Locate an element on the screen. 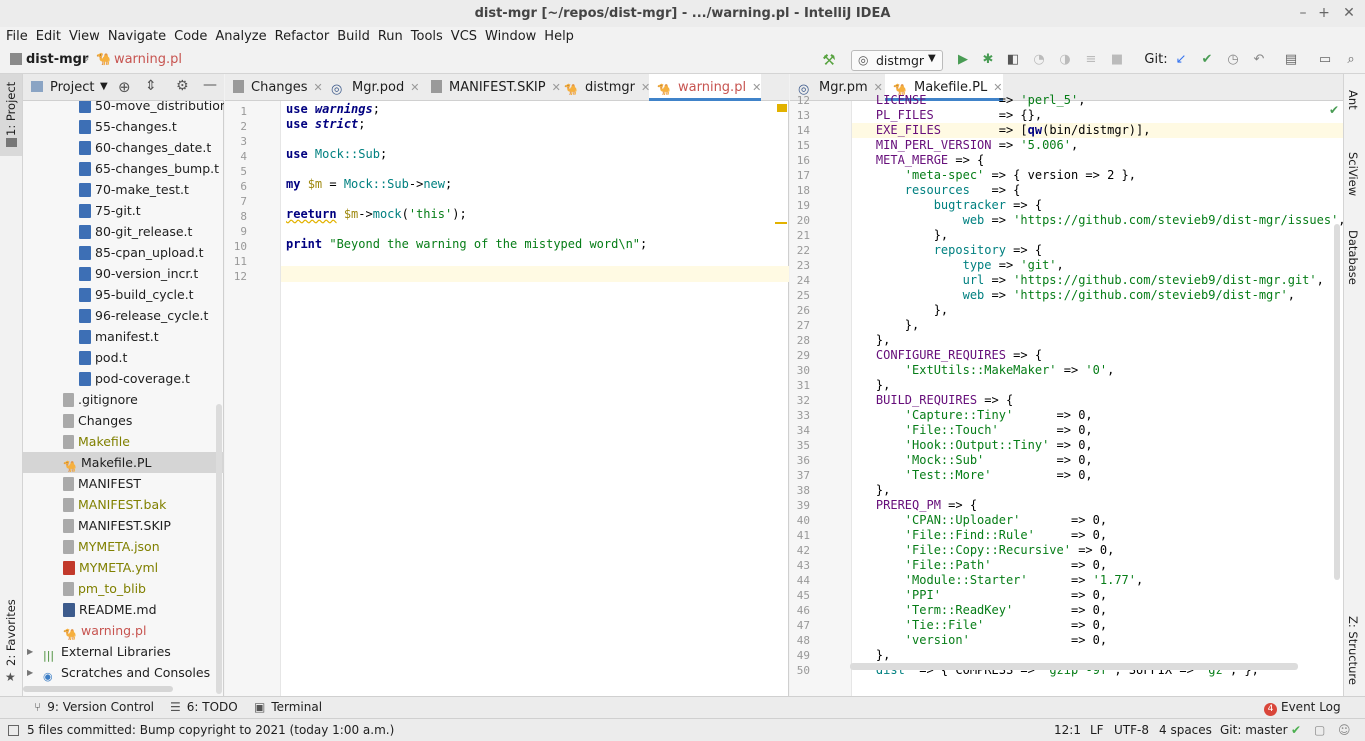 The height and width of the screenshot is (741, 1365). breadcrumb-file: 🐪 warning.pl is located at coordinates (139, 59).